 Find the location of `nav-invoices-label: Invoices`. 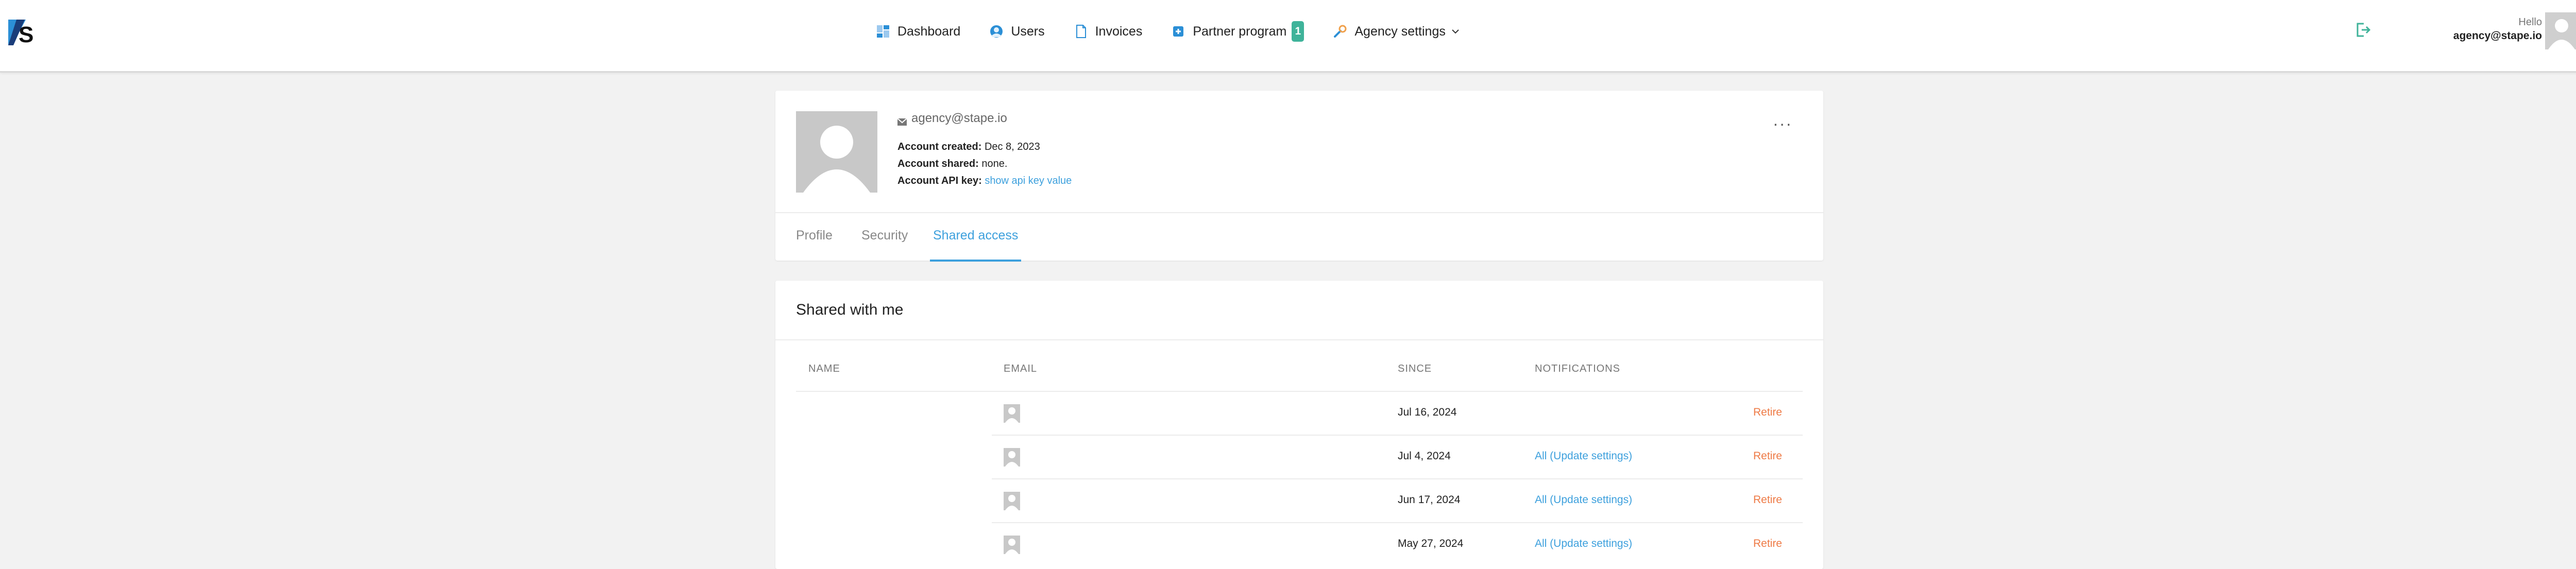

nav-invoices-label: Invoices is located at coordinates (1119, 31).